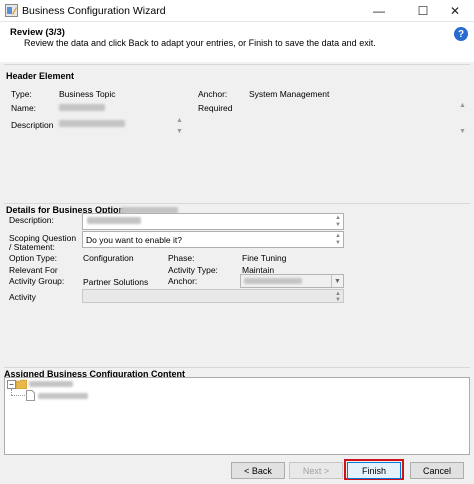 The width and height of the screenshot is (474, 484). What do you see at coordinates (258, 470) in the screenshot?
I see `back-button: < Back` at bounding box center [258, 470].